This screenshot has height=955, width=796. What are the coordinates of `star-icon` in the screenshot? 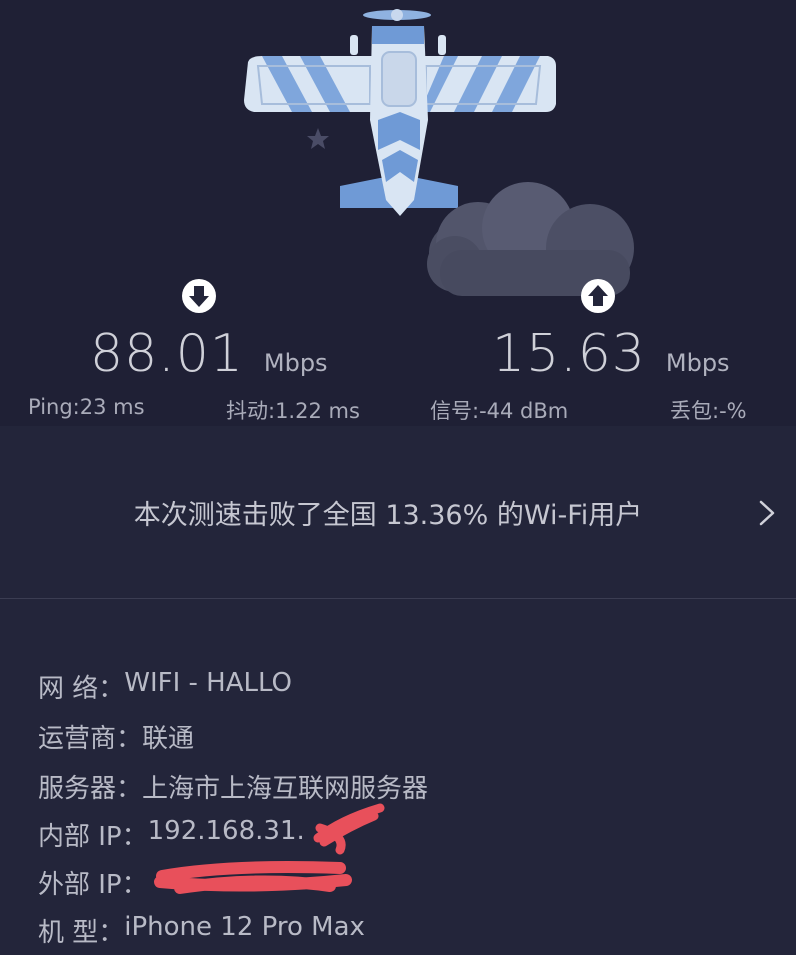 It's located at (318, 138).